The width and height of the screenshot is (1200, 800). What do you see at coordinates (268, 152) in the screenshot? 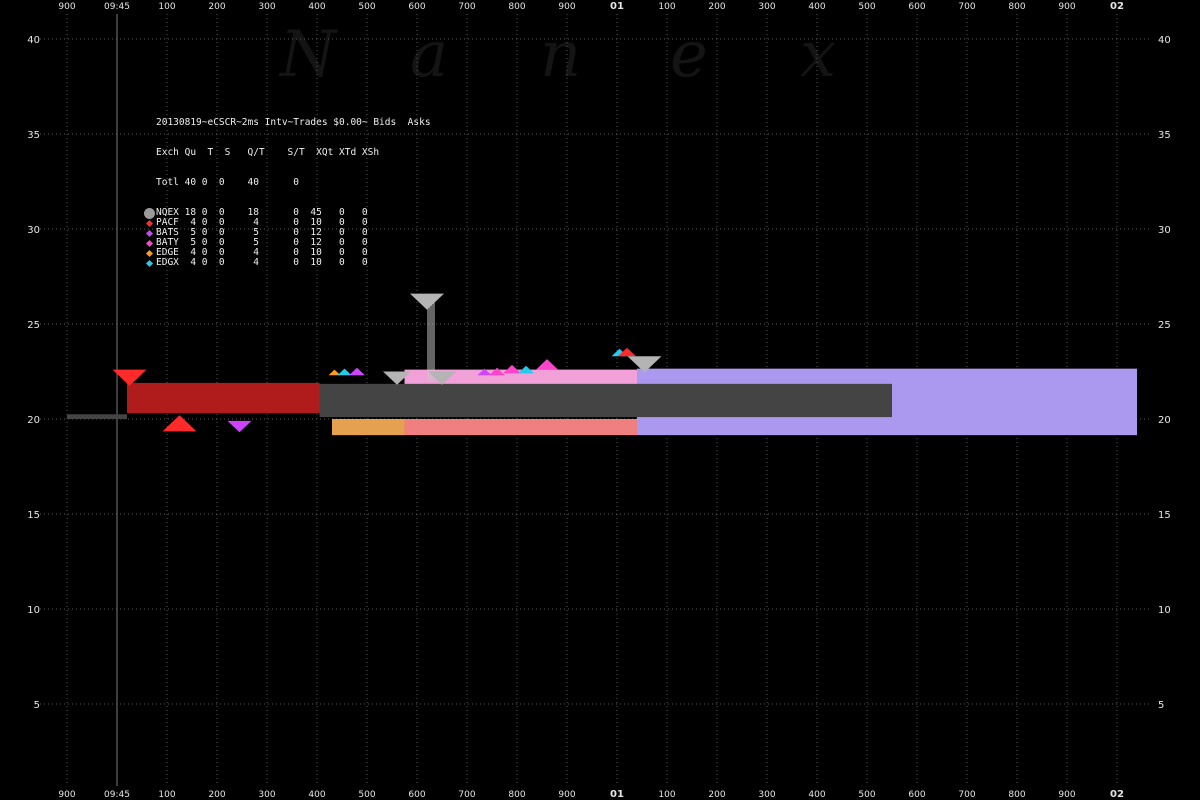
I see `legend-header: Exch Qu T S Q/T S/T XQt XTd XSh` at bounding box center [268, 152].